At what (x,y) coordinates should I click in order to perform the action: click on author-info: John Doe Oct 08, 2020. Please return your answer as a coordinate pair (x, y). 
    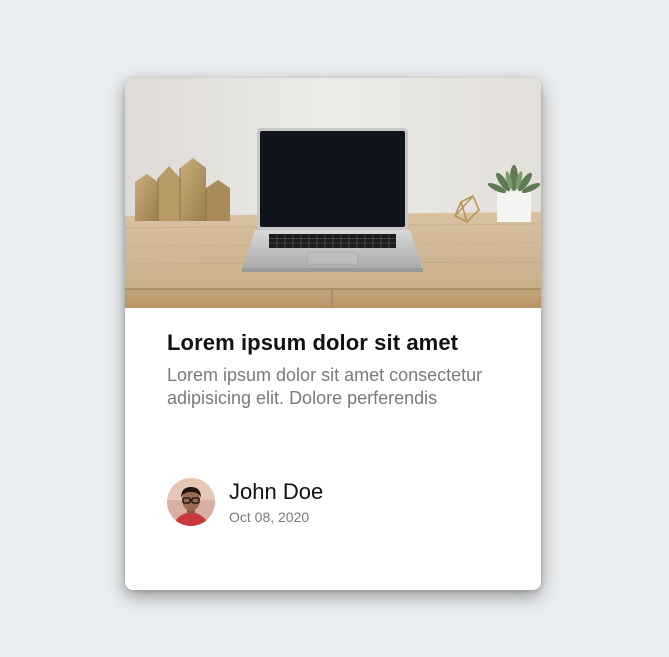
    Looking at the image, I should click on (245, 502).